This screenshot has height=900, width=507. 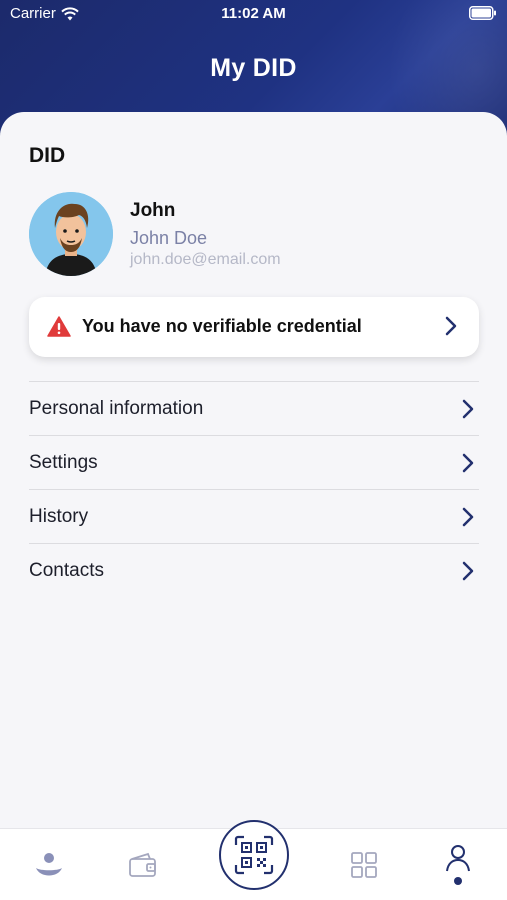 I want to click on menu-item-history: History, so click(x=254, y=516).